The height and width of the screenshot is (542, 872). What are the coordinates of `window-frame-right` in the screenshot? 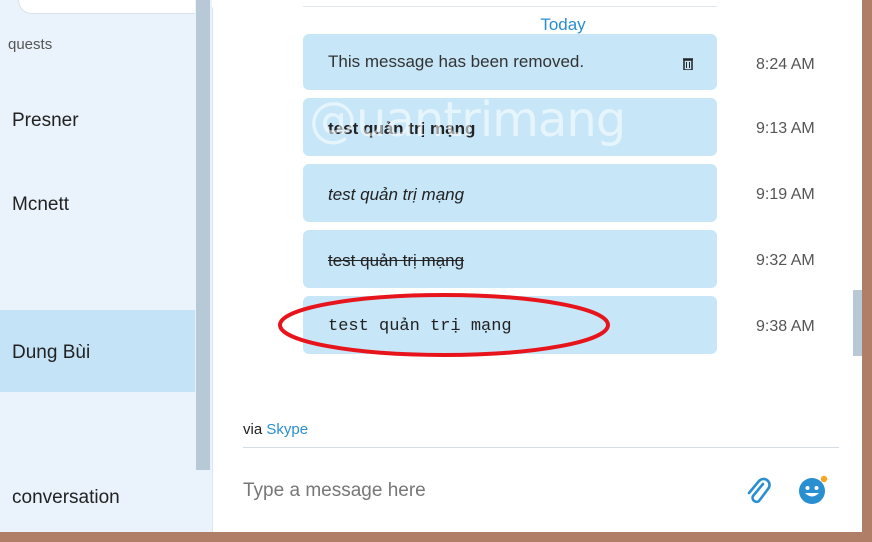 It's located at (867, 271).